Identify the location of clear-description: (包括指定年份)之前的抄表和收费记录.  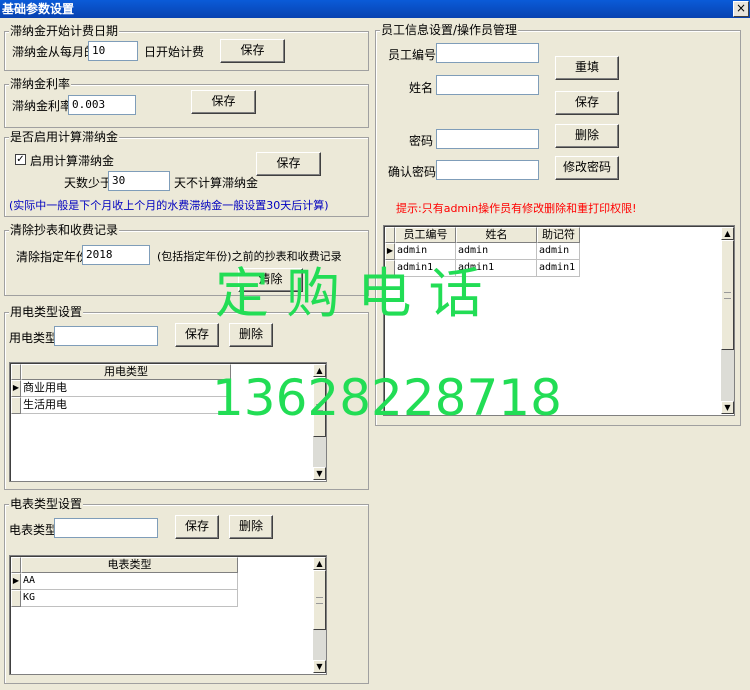
(249, 256).